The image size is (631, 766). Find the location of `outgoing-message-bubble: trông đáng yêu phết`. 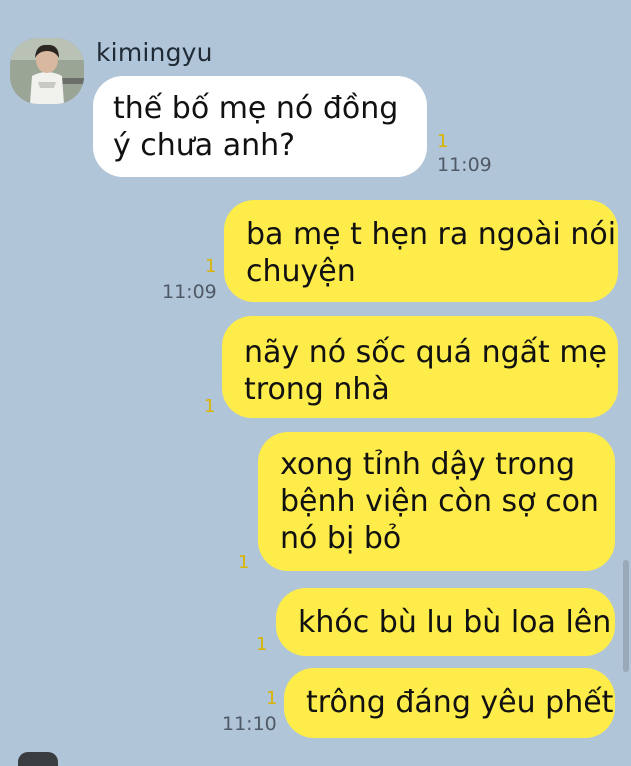

outgoing-message-bubble: trông đáng yêu phết is located at coordinates (449, 703).